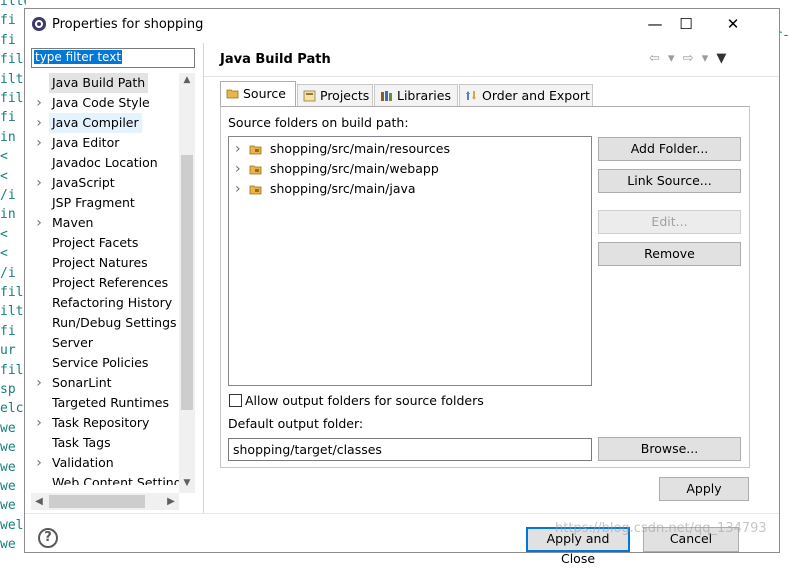  Describe the element at coordinates (669, 254) in the screenshot. I see `remove-button: Remove` at that location.